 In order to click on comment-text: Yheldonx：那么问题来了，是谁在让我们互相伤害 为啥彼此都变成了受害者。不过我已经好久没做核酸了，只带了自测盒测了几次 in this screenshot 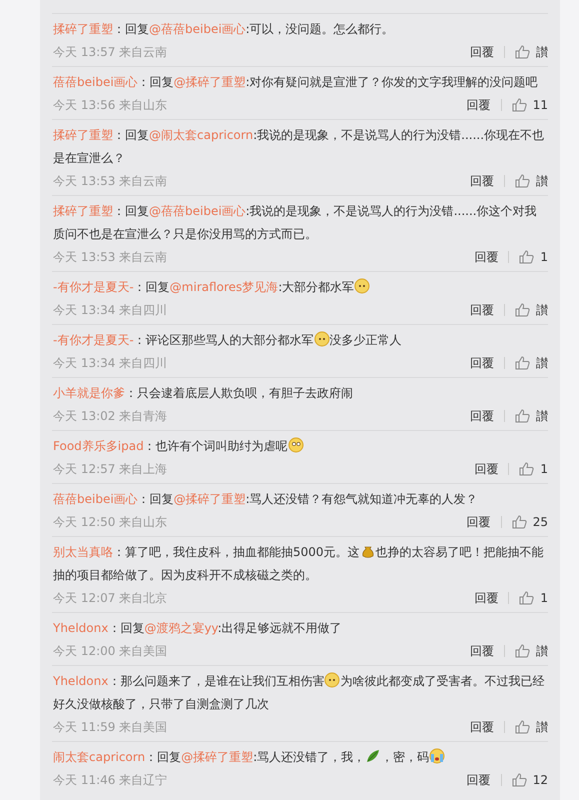, I will do `click(299, 692)`.